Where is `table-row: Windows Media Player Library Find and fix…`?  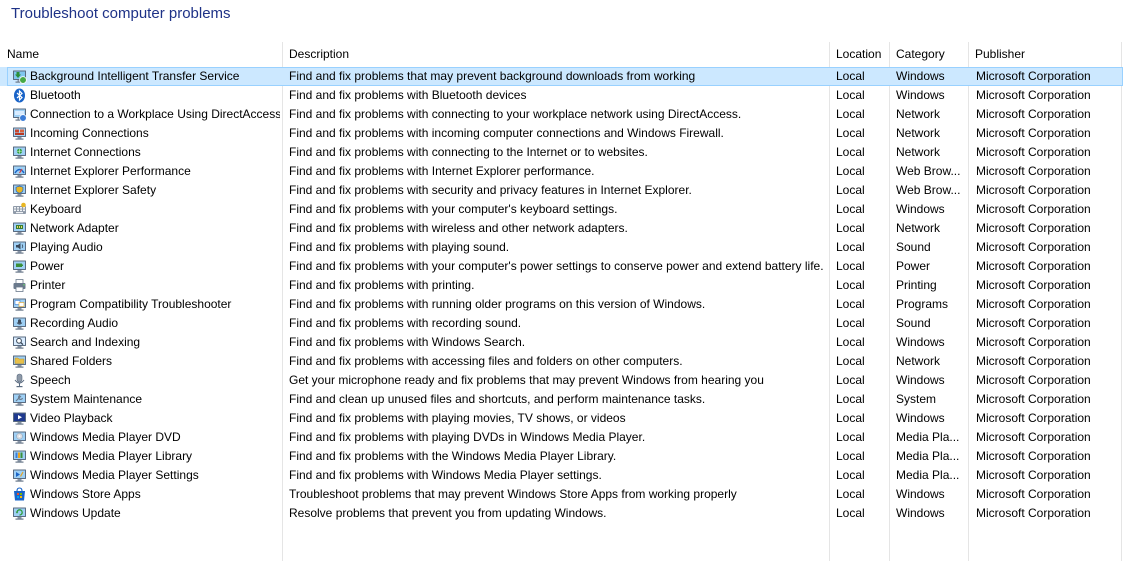
table-row: Windows Media Player Library Find and fix… is located at coordinates (561, 456).